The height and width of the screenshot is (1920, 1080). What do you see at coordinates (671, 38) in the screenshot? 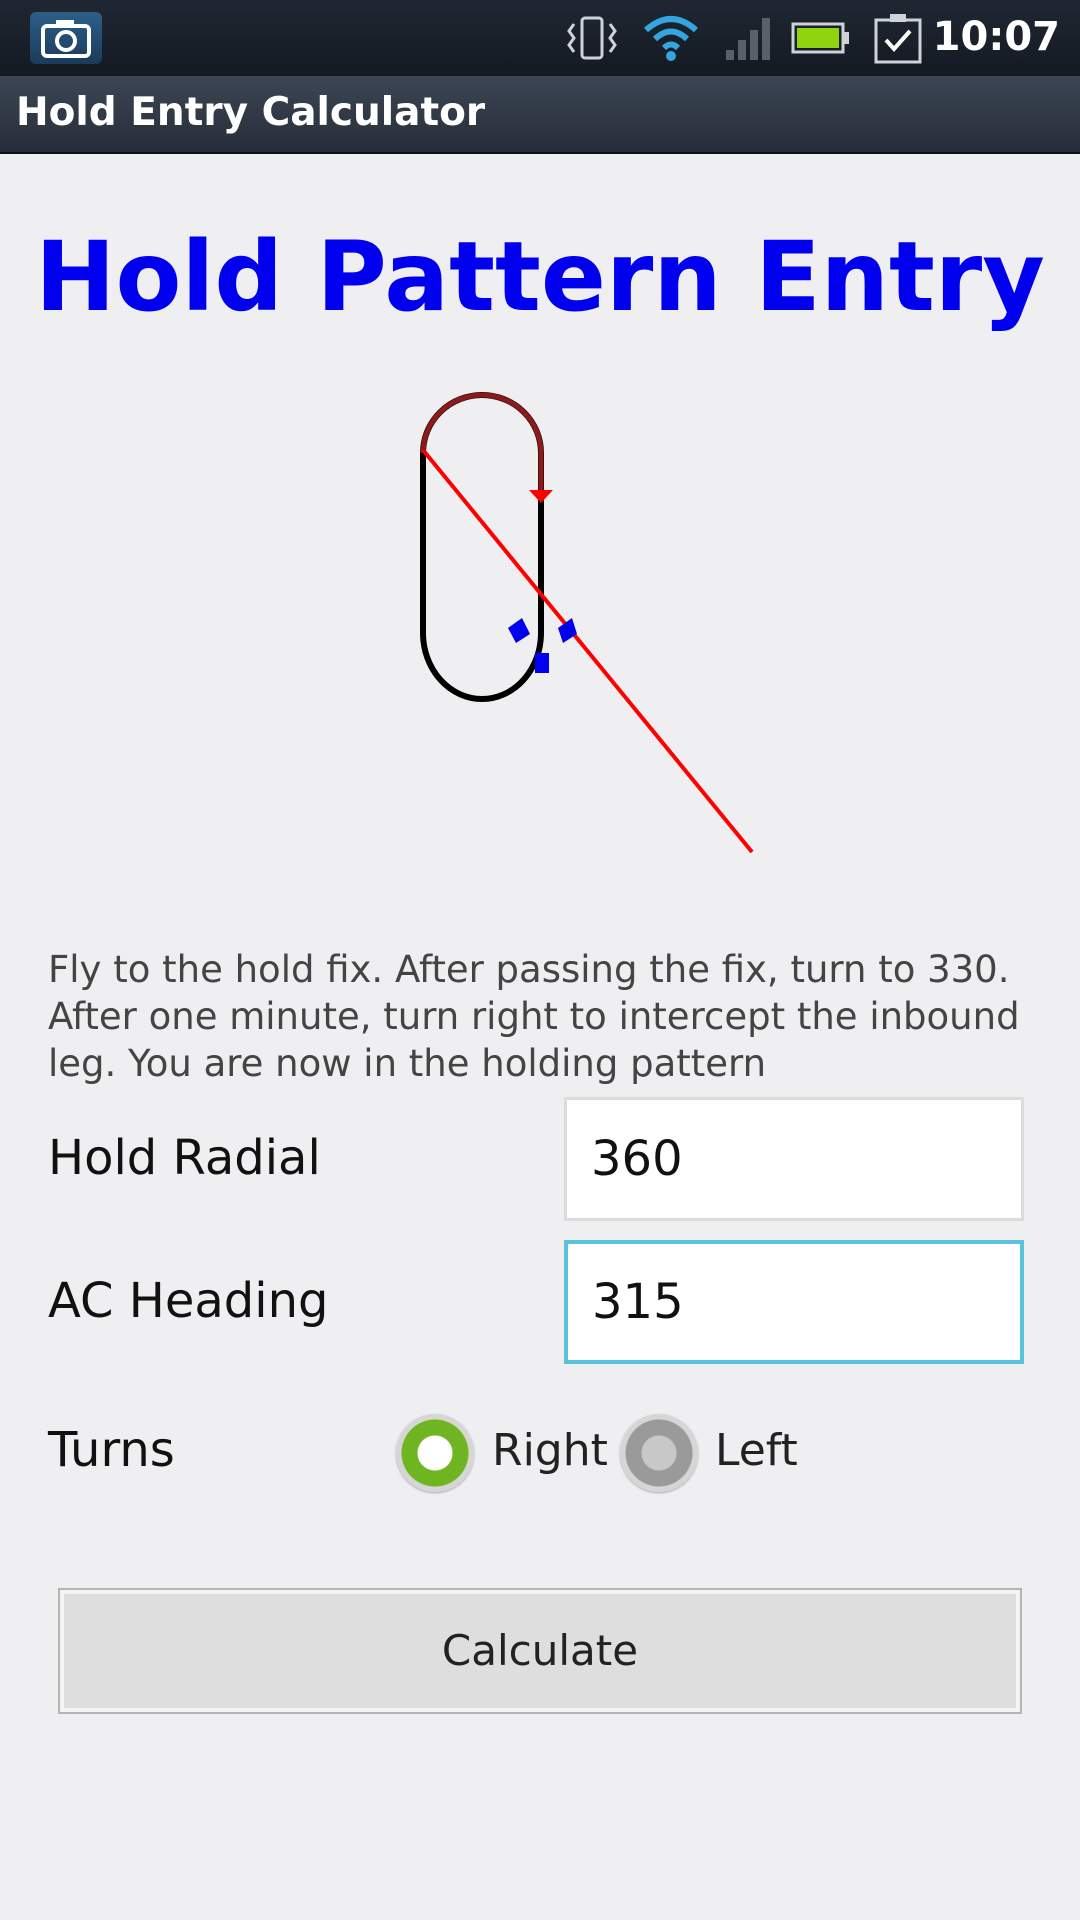
I see `wifi-icon` at bounding box center [671, 38].